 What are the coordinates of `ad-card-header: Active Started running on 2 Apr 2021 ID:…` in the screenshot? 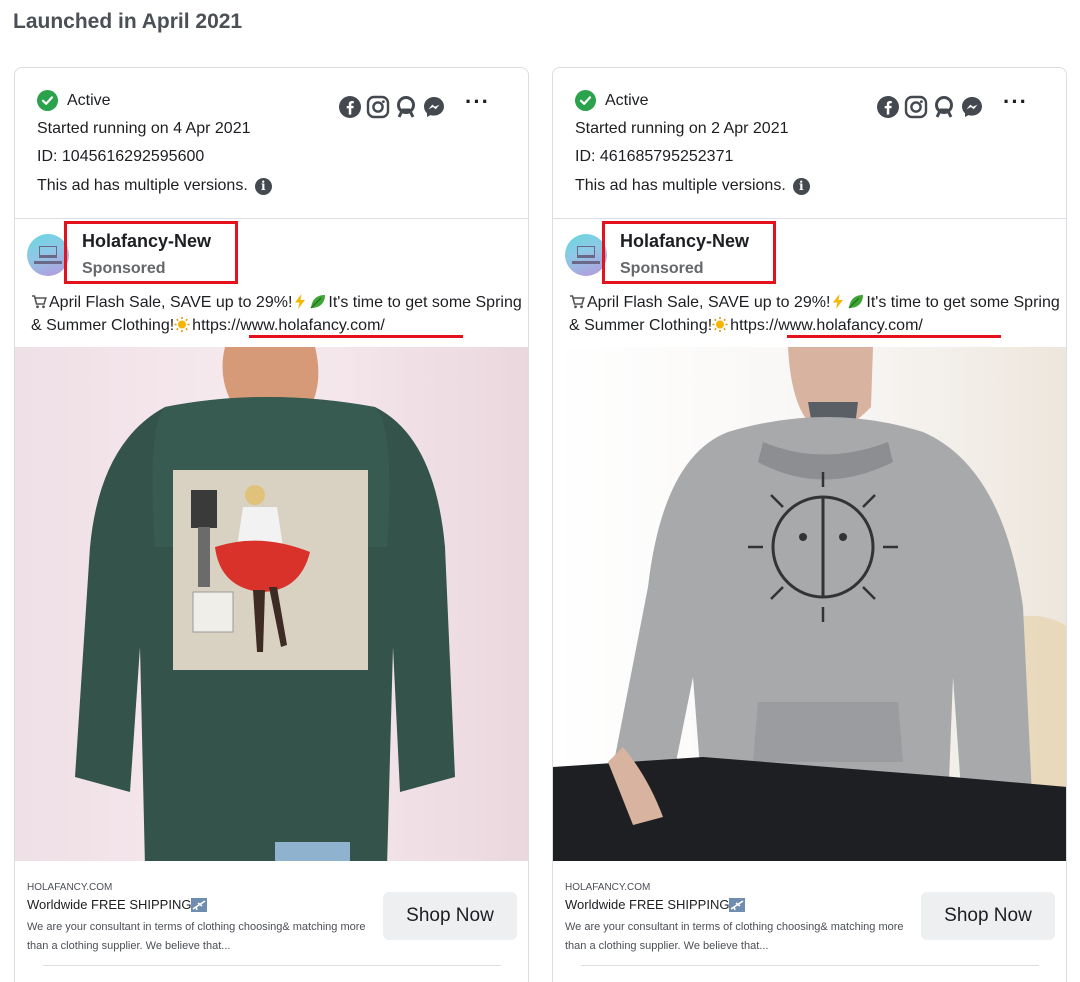 It's located at (809, 143).